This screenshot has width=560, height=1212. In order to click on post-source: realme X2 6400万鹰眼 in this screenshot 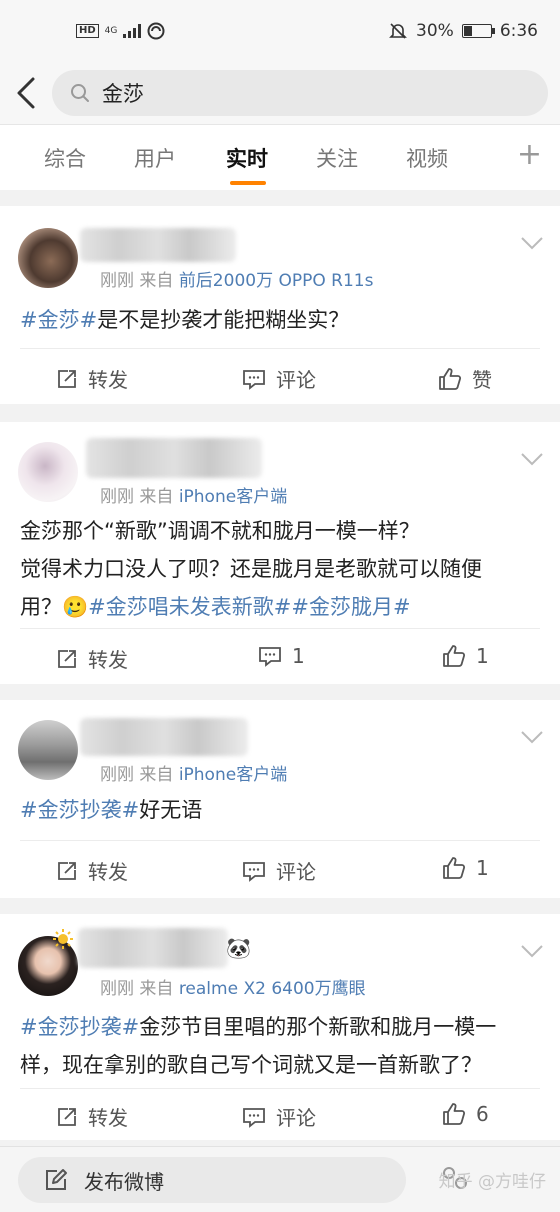, I will do `click(272, 989)`.